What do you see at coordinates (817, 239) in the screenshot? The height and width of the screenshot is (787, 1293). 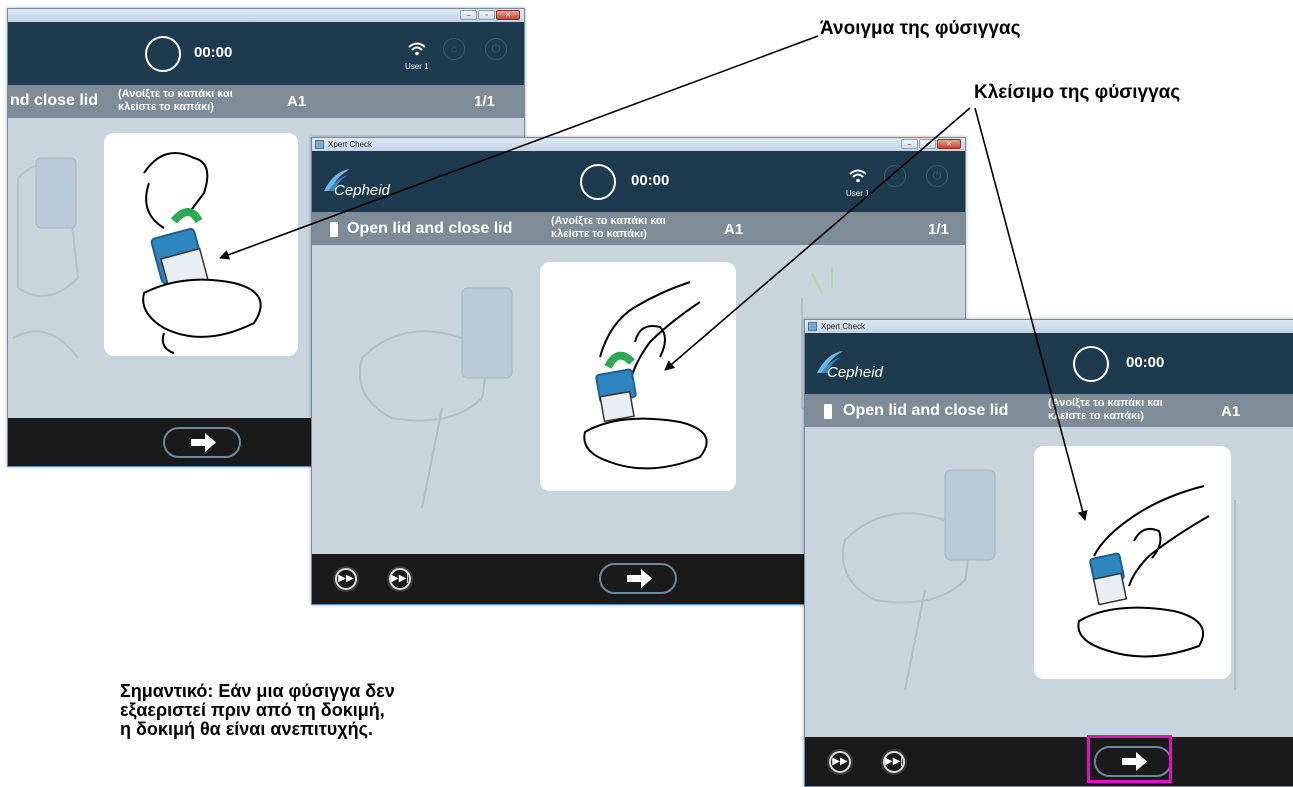 I see `leader-line-close-middle` at bounding box center [817, 239].